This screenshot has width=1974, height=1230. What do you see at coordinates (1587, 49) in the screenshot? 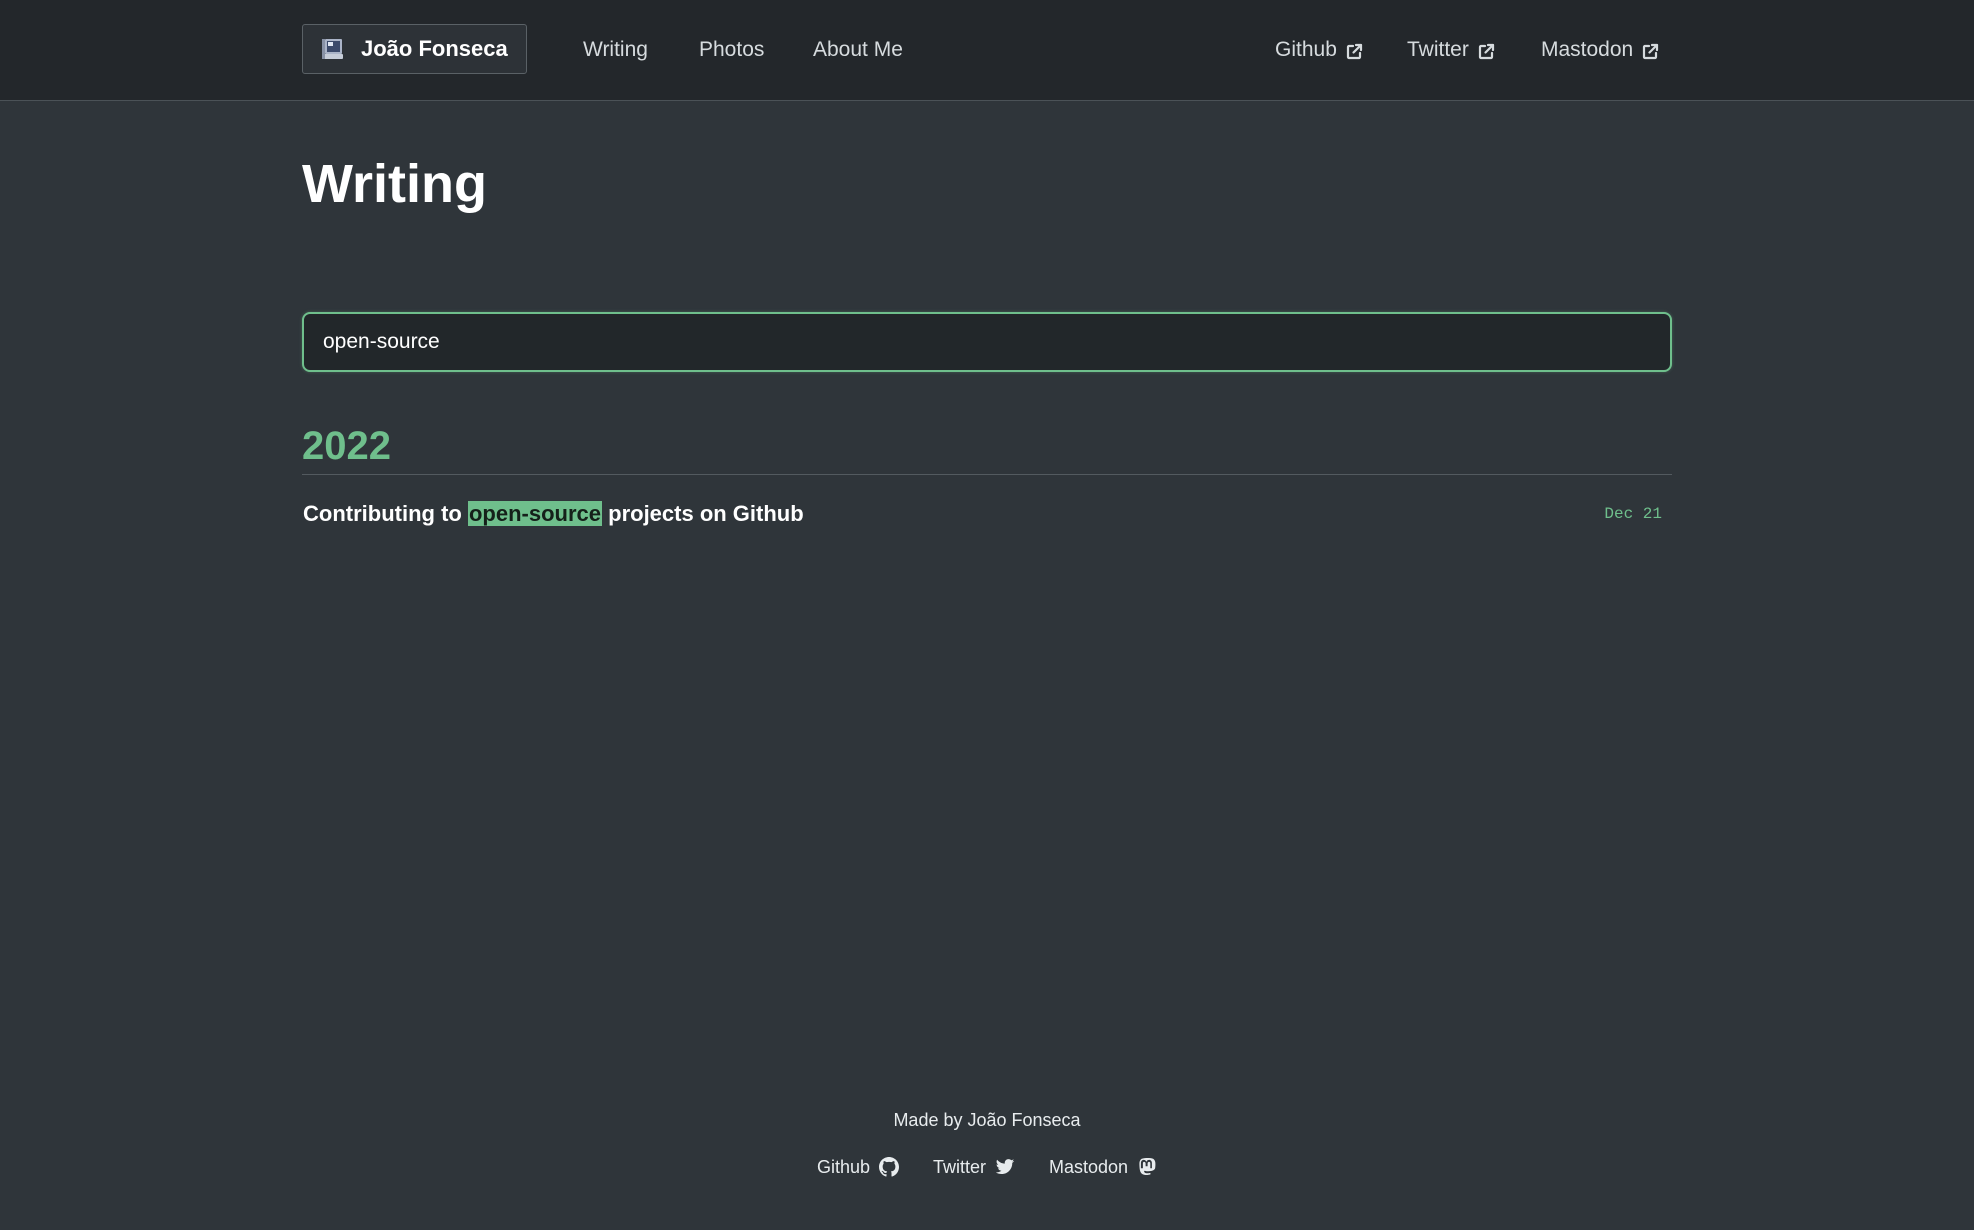
I see `nav-mastodon-label: Mastodon` at bounding box center [1587, 49].